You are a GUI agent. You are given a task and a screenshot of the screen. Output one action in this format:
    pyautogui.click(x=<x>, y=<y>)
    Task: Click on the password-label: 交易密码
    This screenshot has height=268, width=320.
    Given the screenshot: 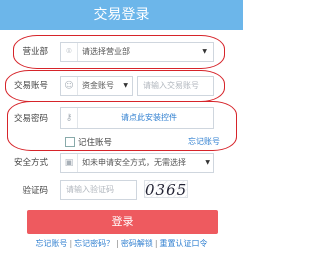 What is the action you would take?
    pyautogui.click(x=30, y=119)
    